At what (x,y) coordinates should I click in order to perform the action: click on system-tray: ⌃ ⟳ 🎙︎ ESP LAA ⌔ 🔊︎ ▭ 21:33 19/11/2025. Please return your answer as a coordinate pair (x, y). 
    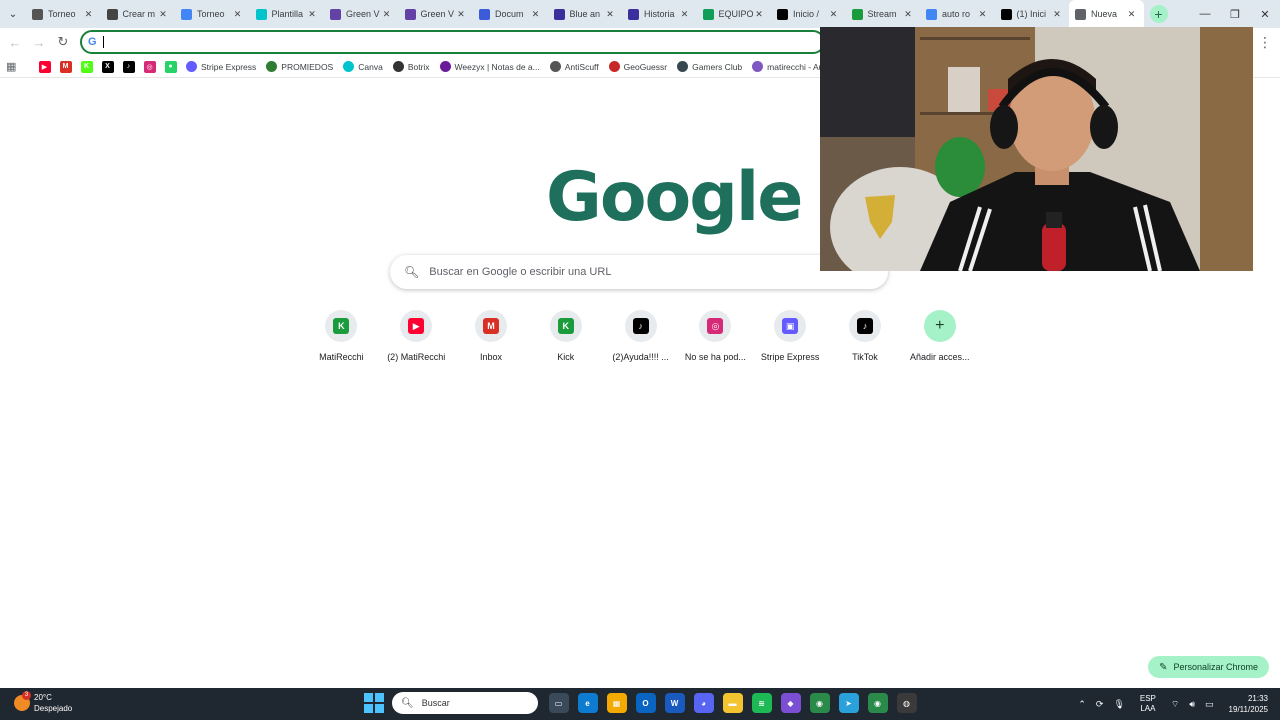
    Looking at the image, I should click on (1176, 704).